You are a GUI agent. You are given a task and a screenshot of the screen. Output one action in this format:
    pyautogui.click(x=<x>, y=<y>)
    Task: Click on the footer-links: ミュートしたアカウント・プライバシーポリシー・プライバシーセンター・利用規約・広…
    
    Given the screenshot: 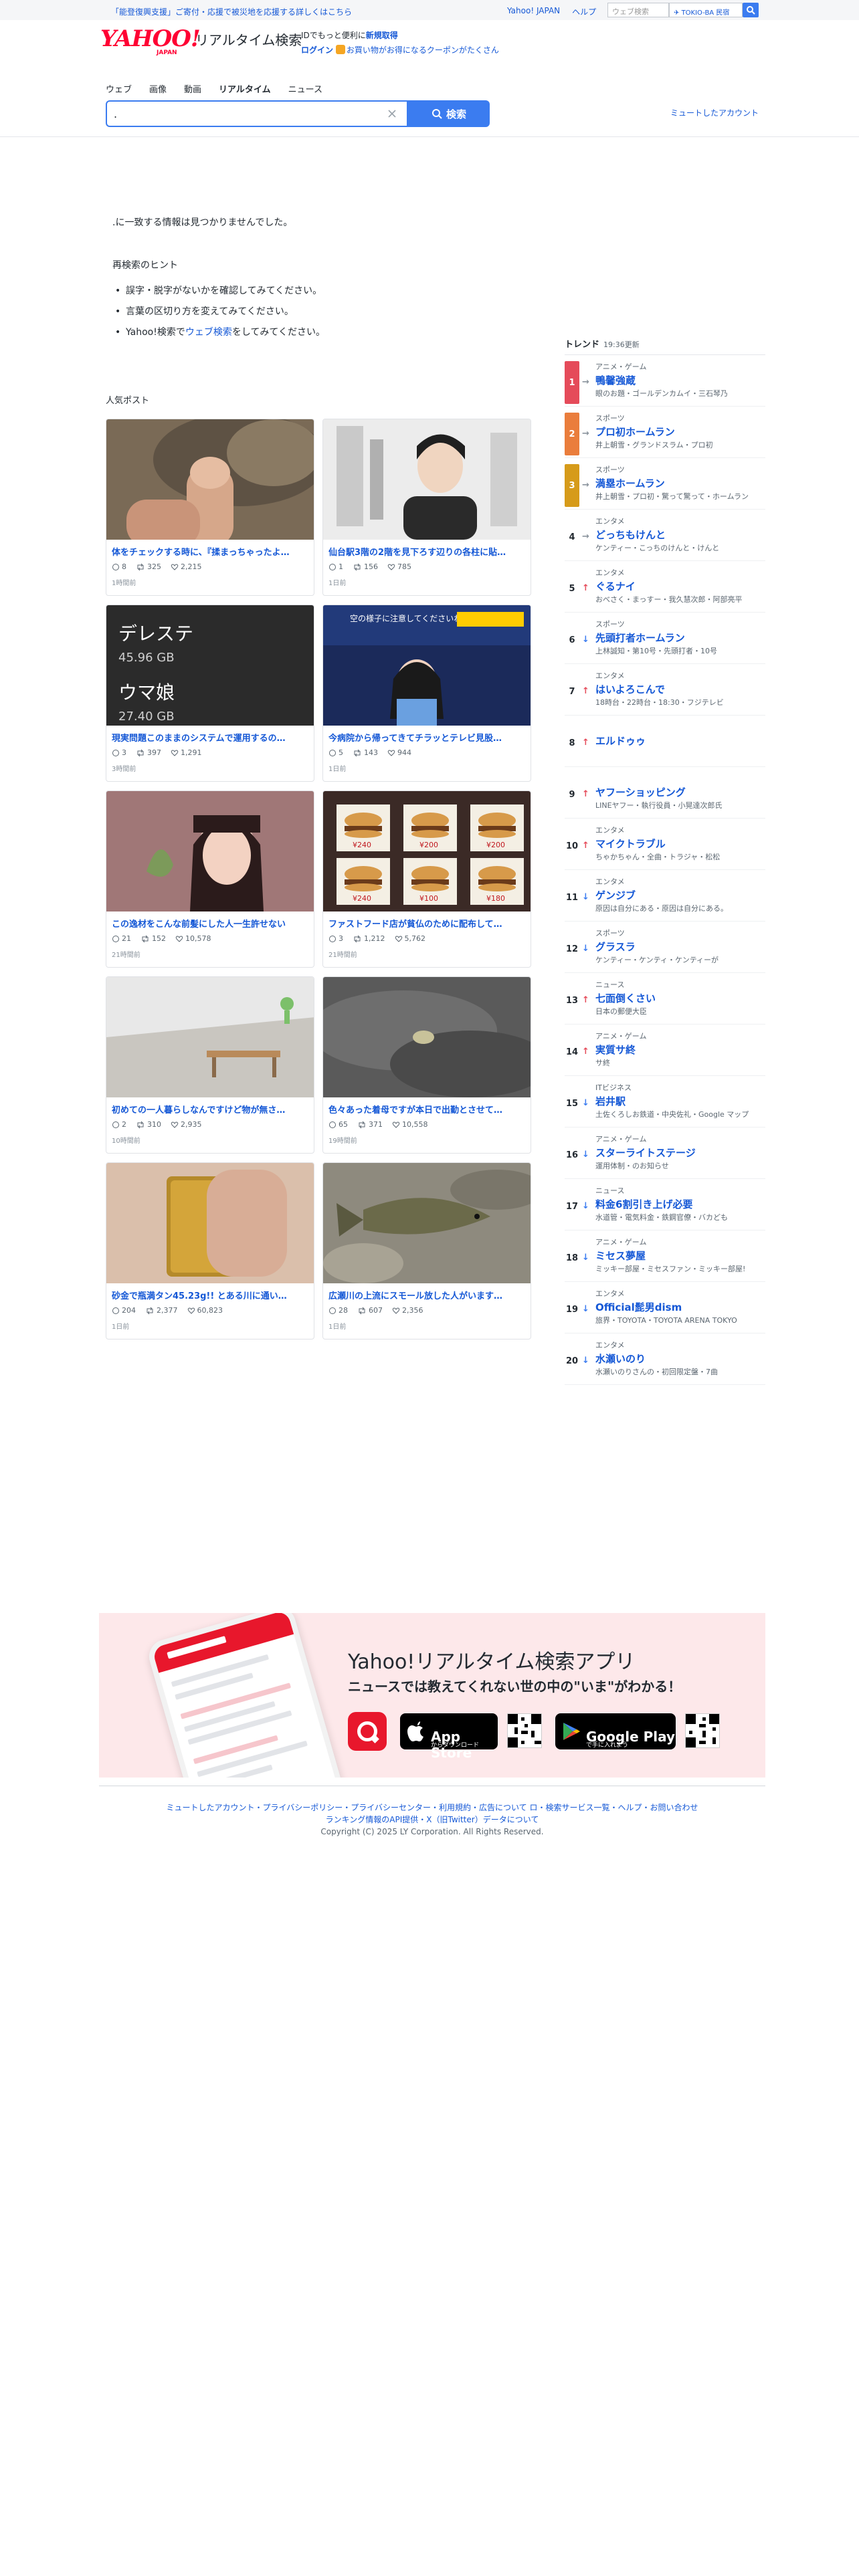 What is the action you would take?
    pyautogui.click(x=432, y=1814)
    